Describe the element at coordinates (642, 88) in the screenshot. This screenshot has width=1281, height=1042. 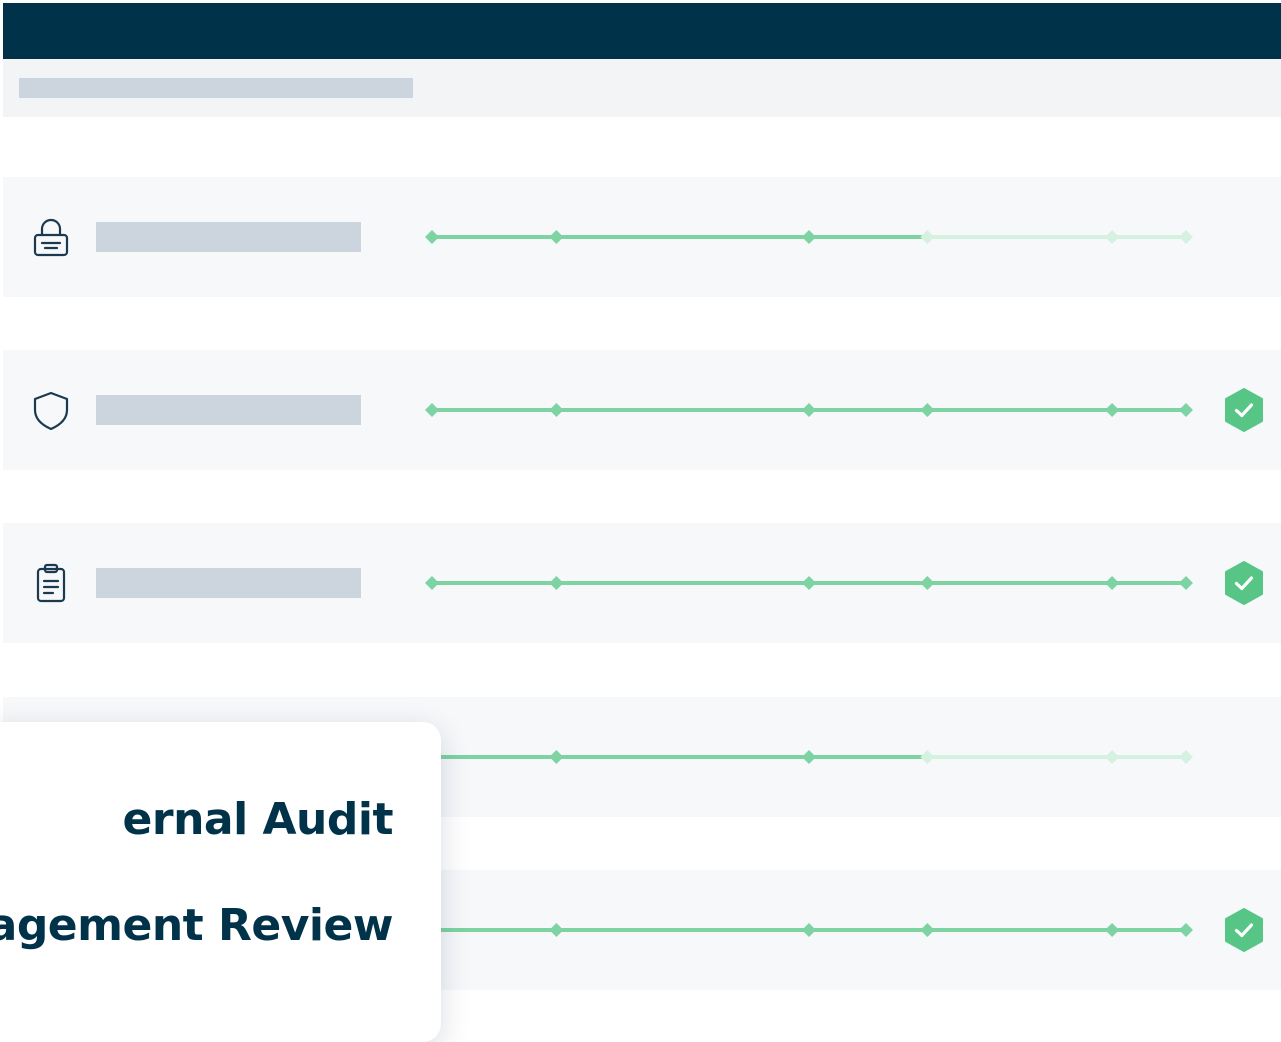
I see `toolbar` at that location.